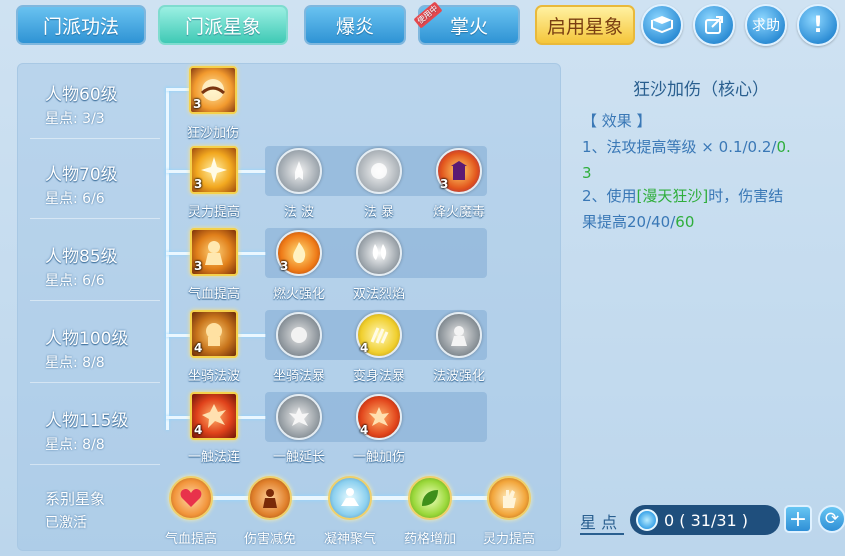 Image resolution: width=845 pixels, height=556 pixels. Describe the element at coordinates (298, 376) in the screenshot. I see `skill-label: 坐骑法暴` at that location.